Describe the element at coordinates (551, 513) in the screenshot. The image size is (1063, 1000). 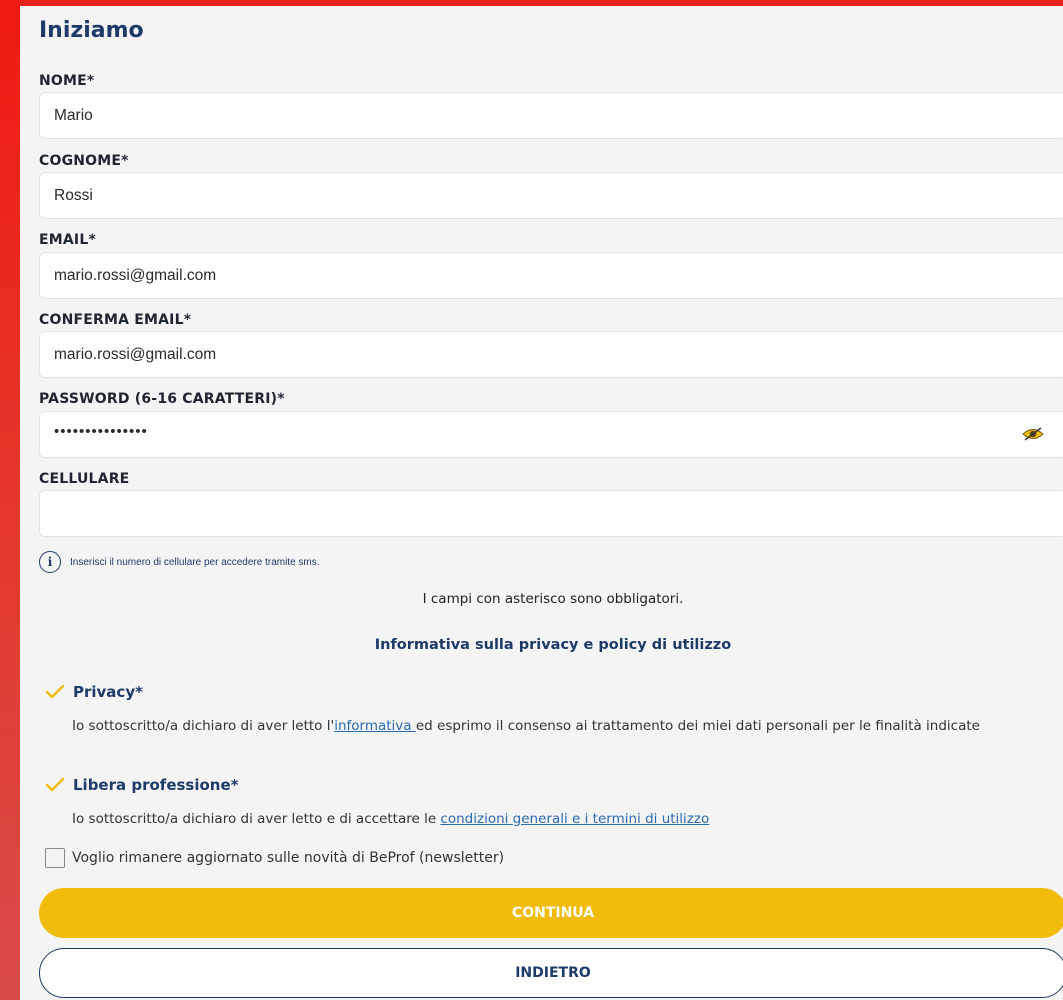
I see `cellulare-input` at that location.